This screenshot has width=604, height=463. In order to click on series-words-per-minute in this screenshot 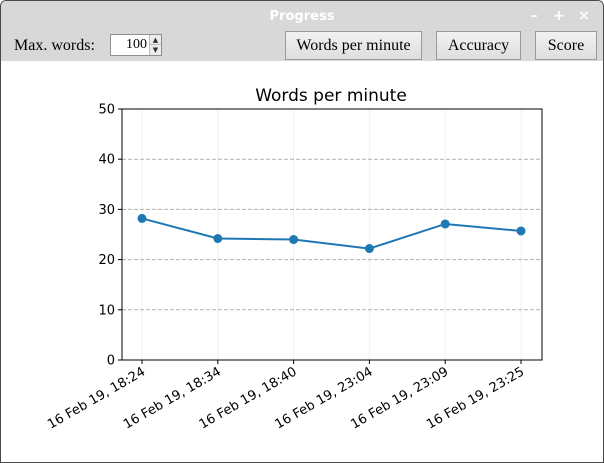, I will do `click(331, 233)`.